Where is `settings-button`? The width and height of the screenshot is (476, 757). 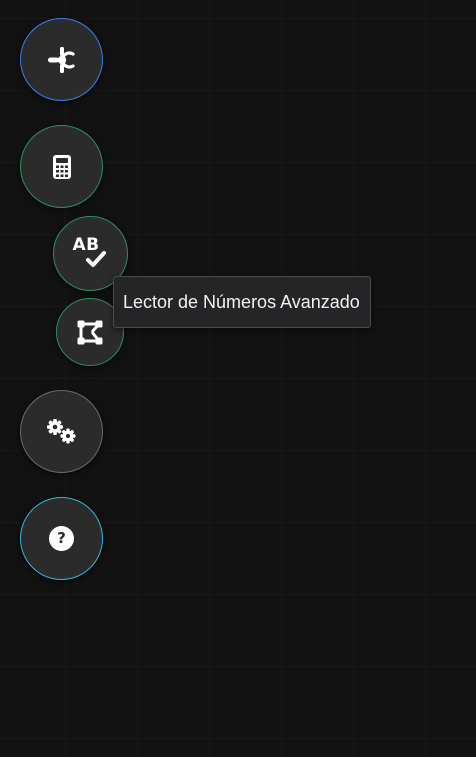
settings-button is located at coordinates (61, 431).